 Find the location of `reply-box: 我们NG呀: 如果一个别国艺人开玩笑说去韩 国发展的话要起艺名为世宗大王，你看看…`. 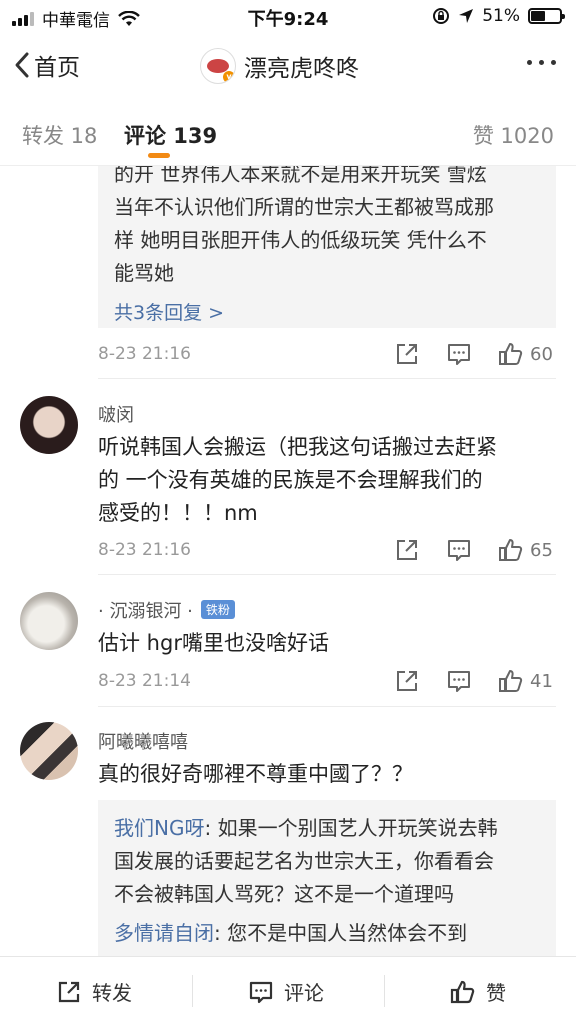

reply-box: 我们NG呀: 如果一个别国艺人开玩笑说去韩 国发展的话要起艺名为世宗大王，你看看… is located at coordinates (327, 878).